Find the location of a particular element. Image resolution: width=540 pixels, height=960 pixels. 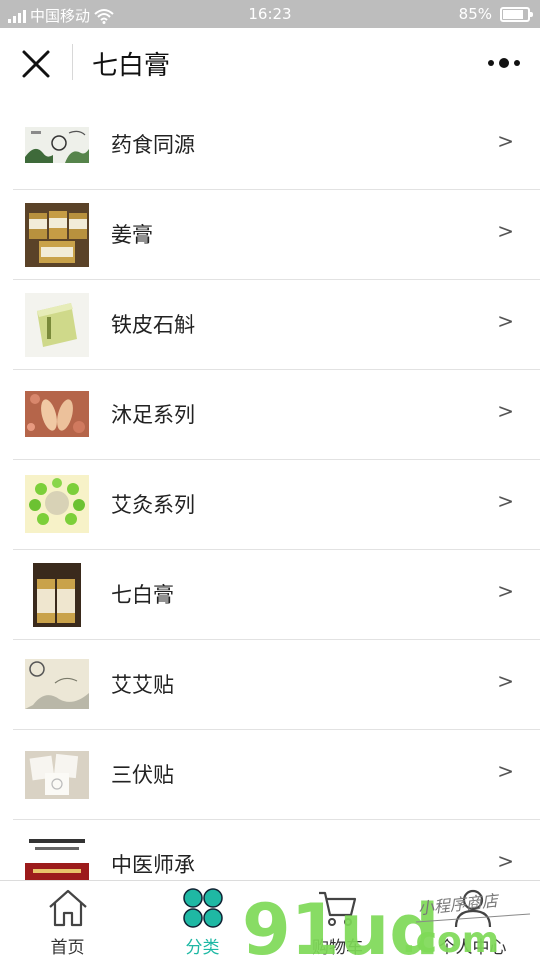

category-item: 七白膏 > is located at coordinates (276, 595).